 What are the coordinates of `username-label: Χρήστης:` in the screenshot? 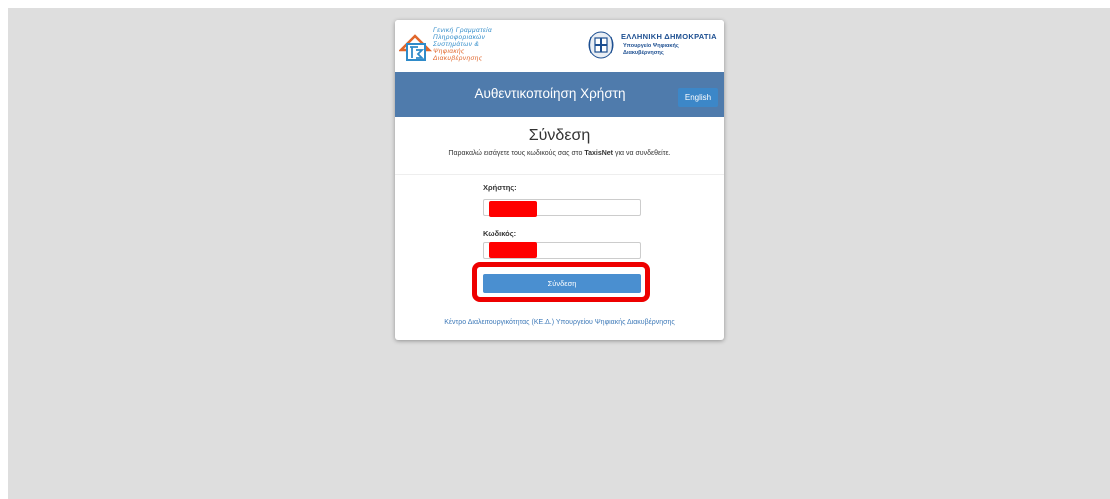 It's located at (500, 187).